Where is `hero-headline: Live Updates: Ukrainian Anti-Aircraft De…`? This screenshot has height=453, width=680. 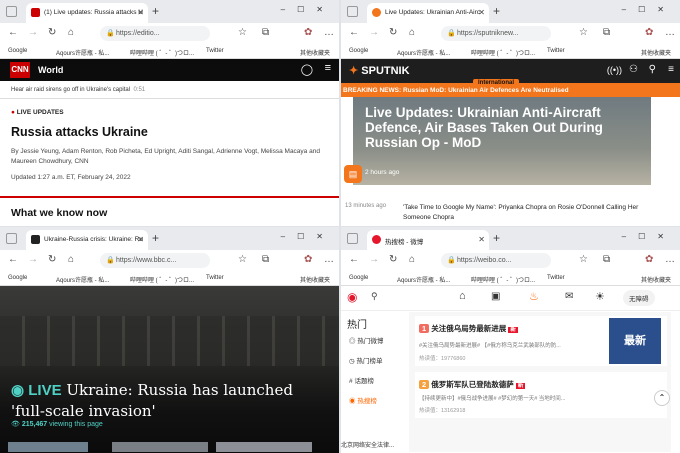
hero-headline: Live Updates: Ukrainian Anti-Aircraft De… is located at coordinates (505, 127).